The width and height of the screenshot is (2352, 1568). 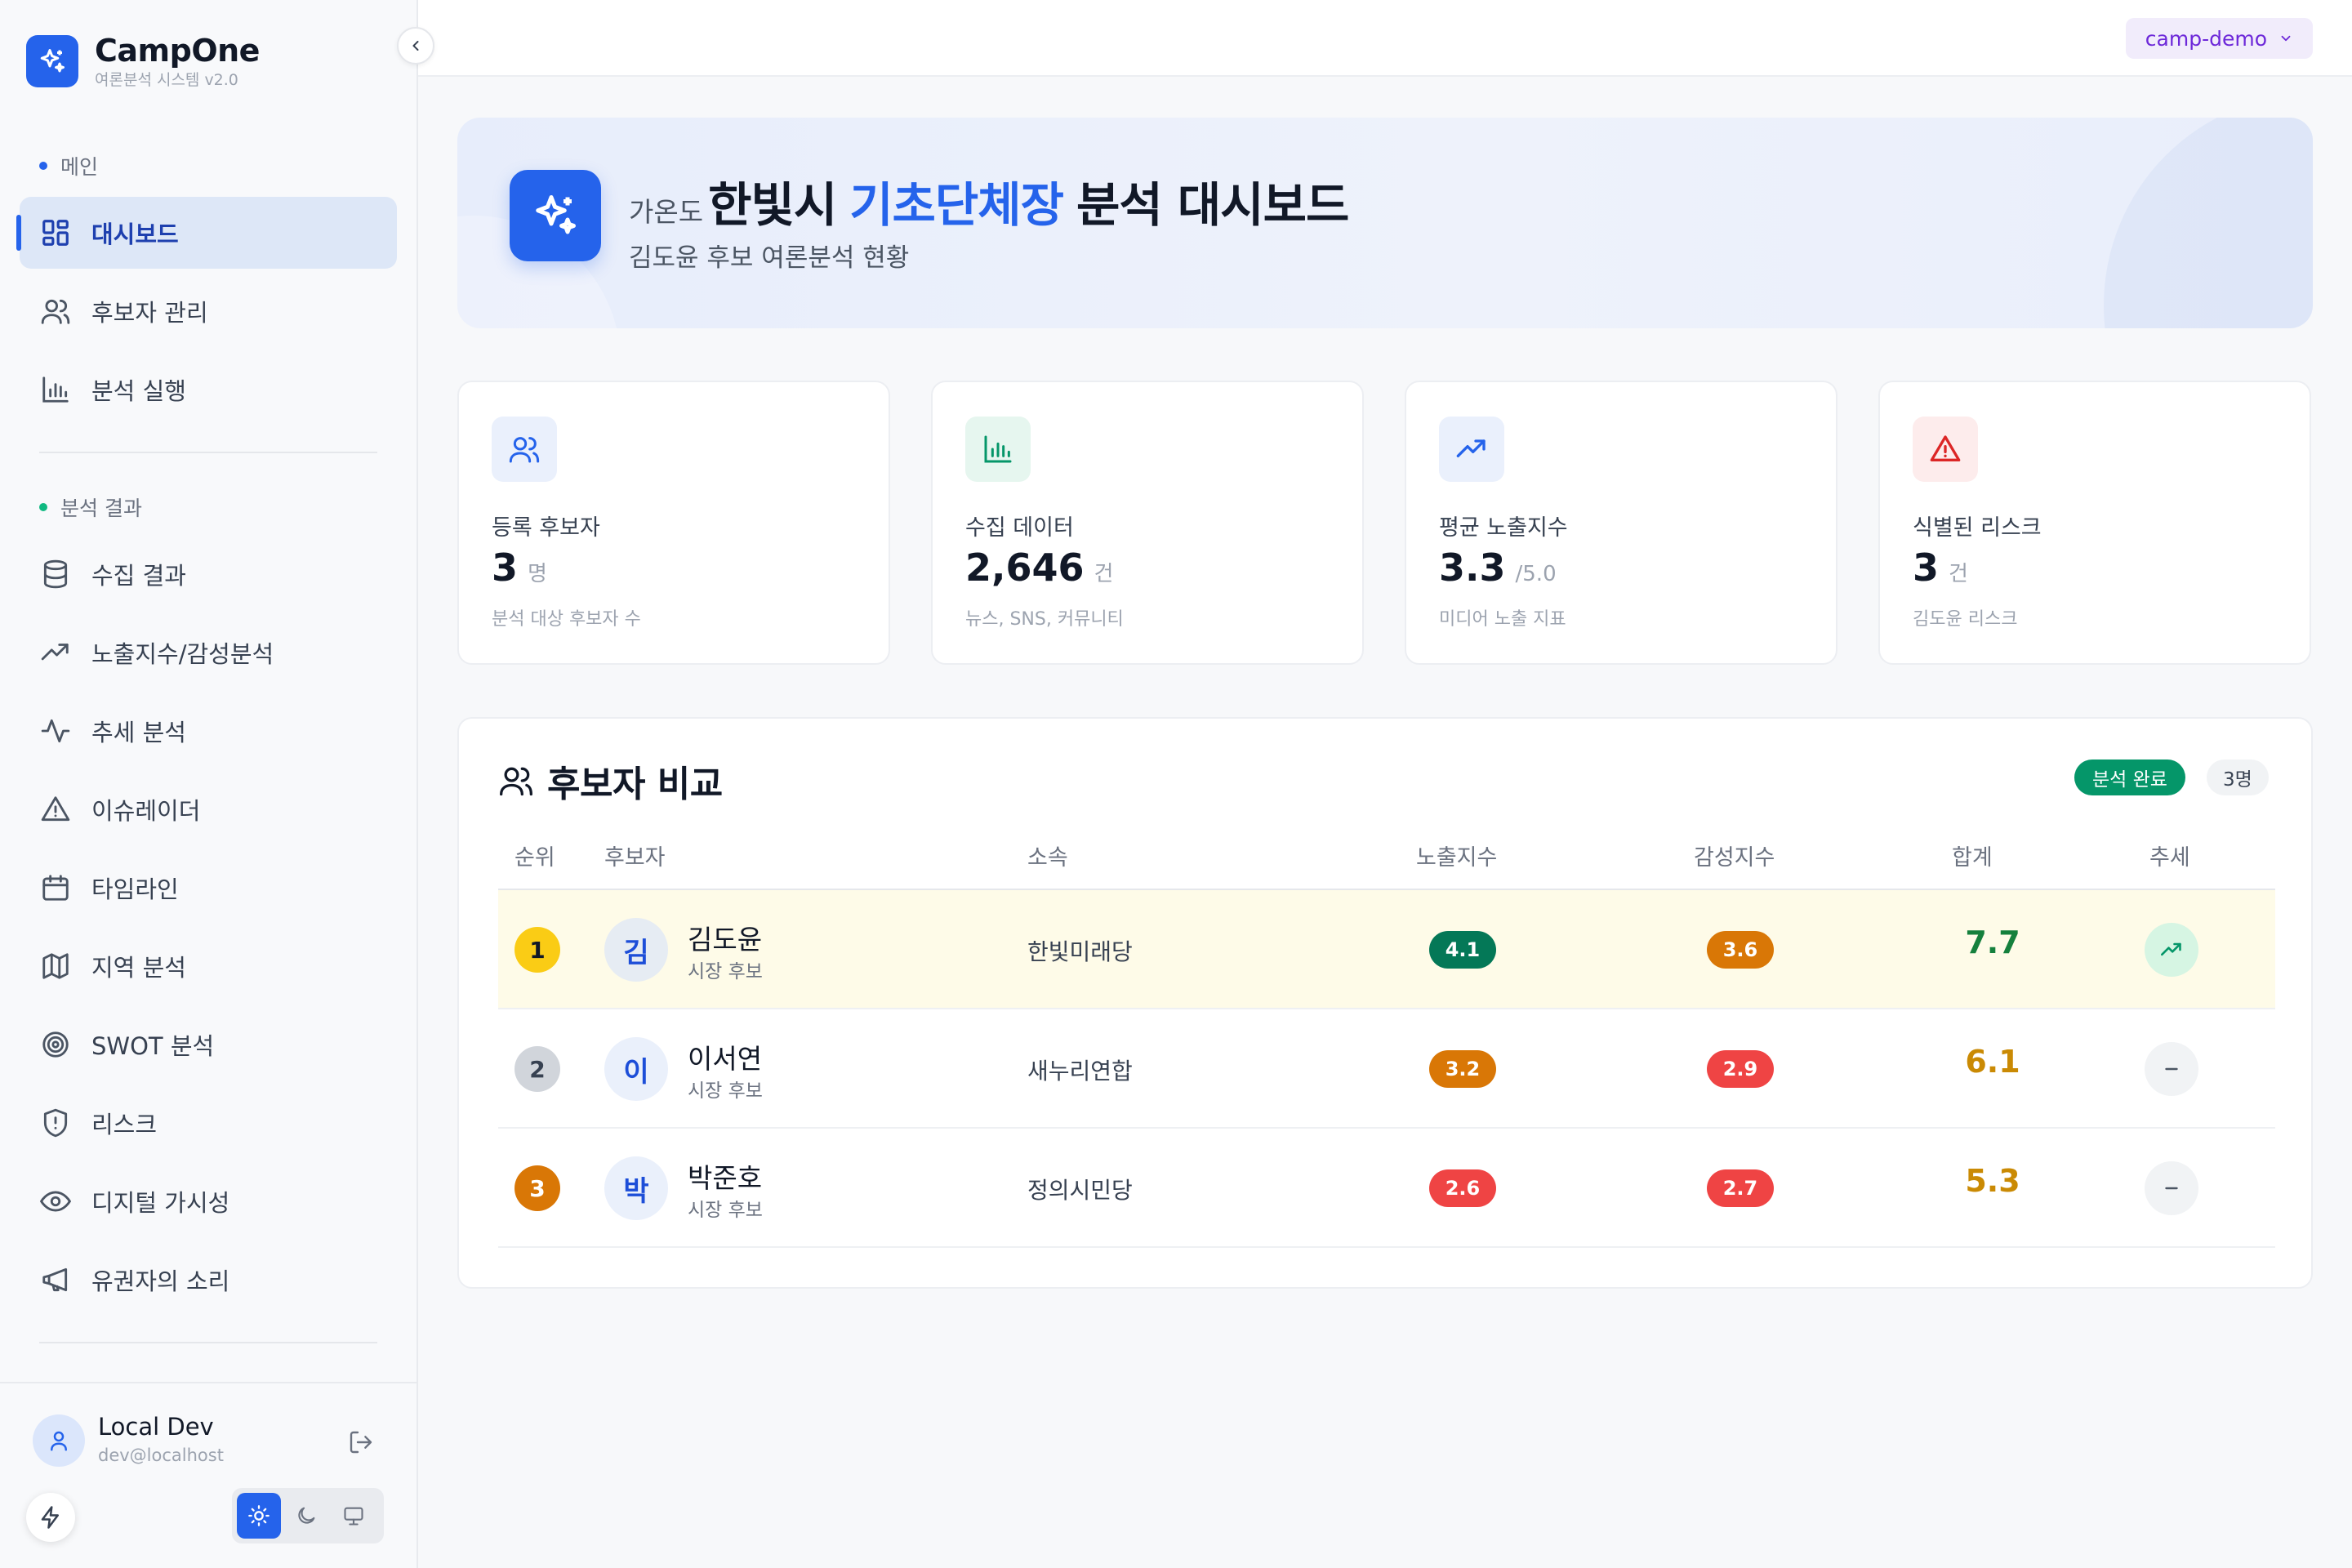 What do you see at coordinates (1212, 205) in the screenshot?
I see `title-rest: 분석 대시보드` at bounding box center [1212, 205].